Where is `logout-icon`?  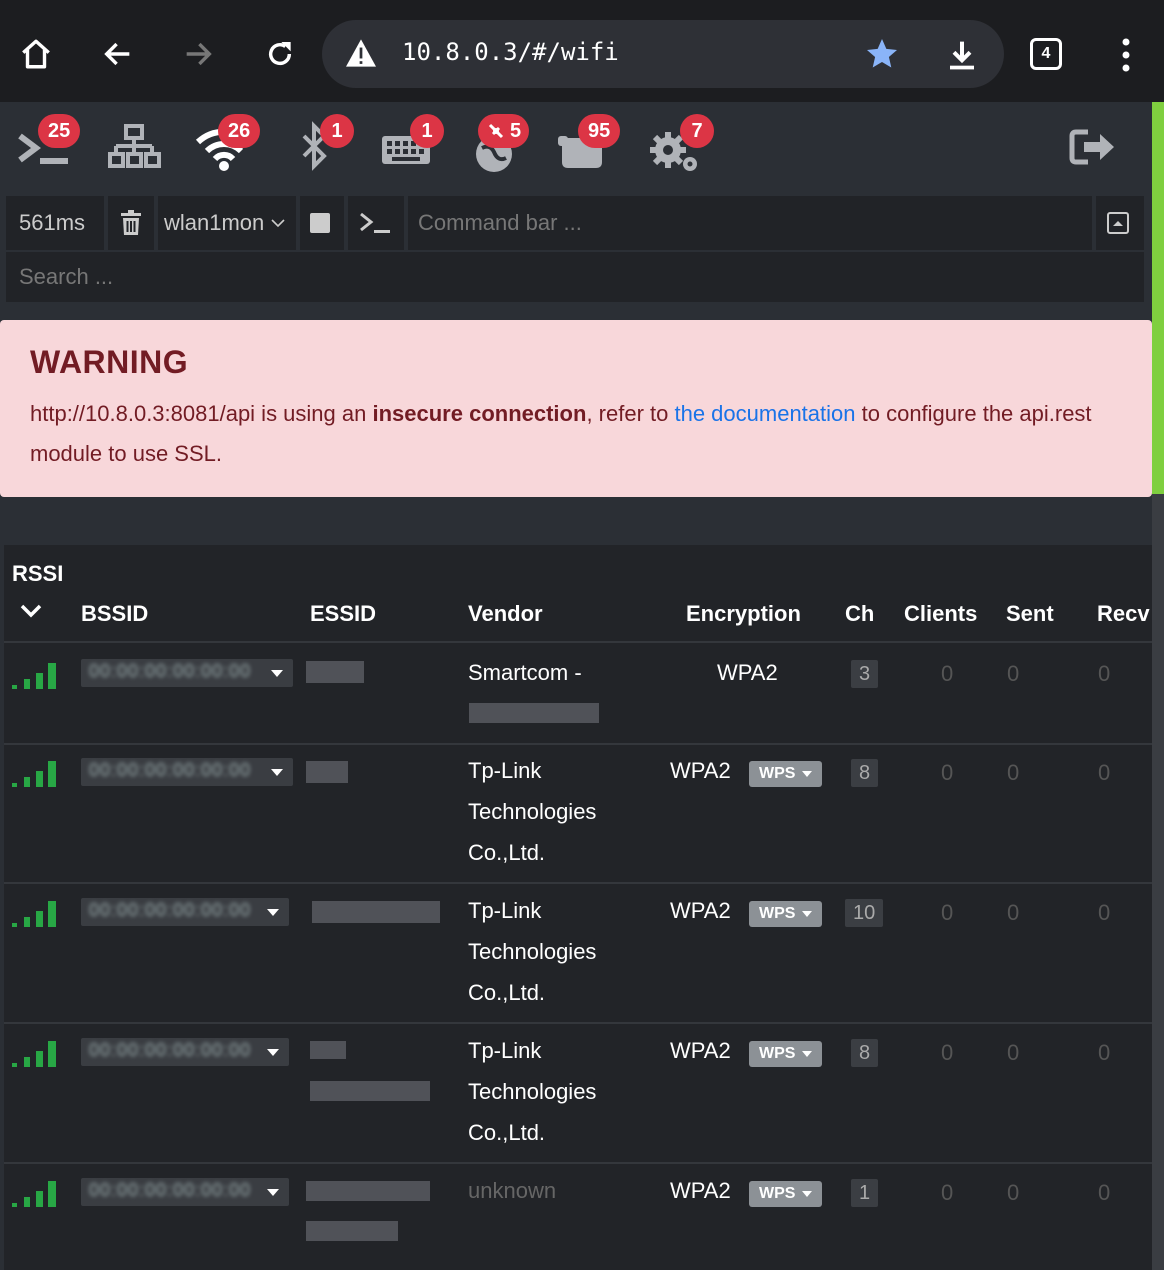
logout-icon is located at coordinates (1103, 148).